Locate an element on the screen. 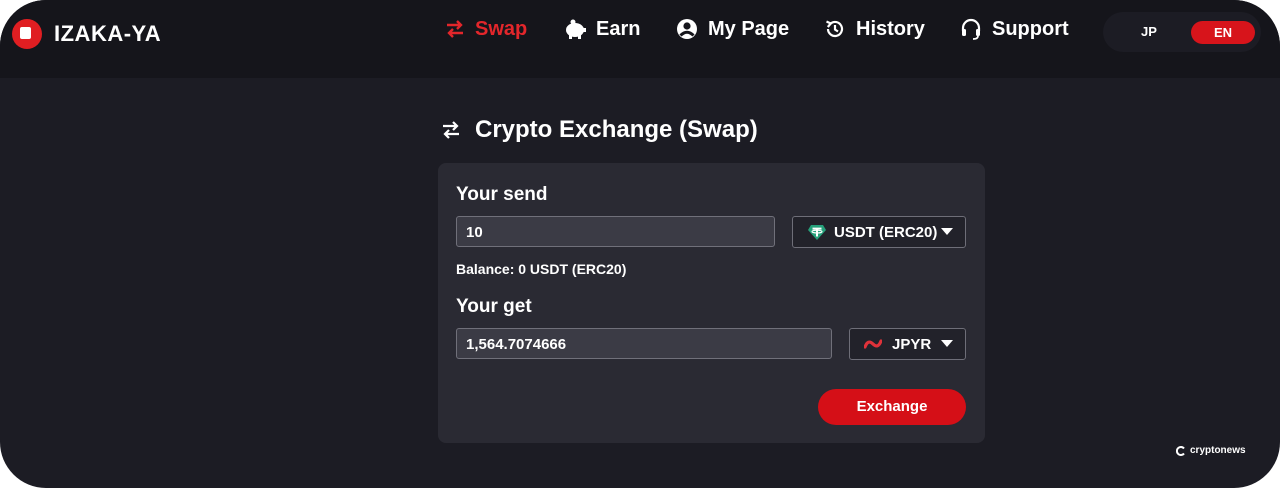 Image resolution: width=1280 pixels, height=488 pixels. nav-earn: Earn is located at coordinates (602, 29).